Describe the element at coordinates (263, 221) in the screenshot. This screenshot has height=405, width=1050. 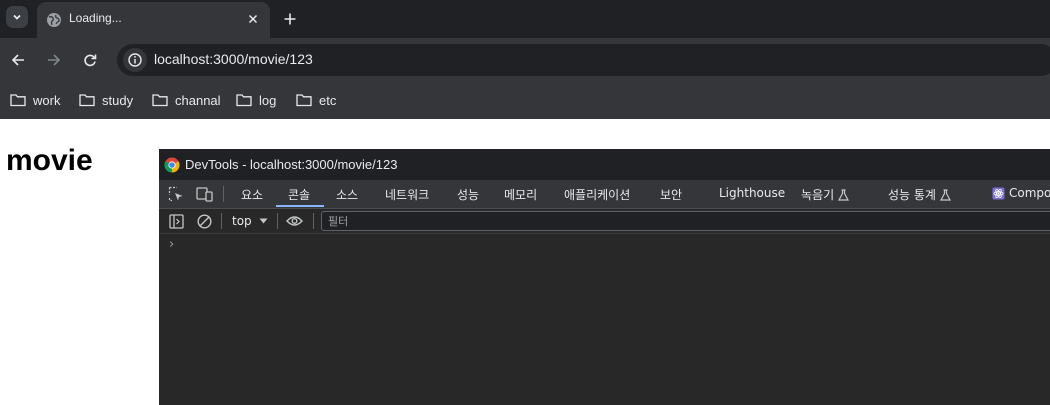
I see `caret-down-icon` at that location.